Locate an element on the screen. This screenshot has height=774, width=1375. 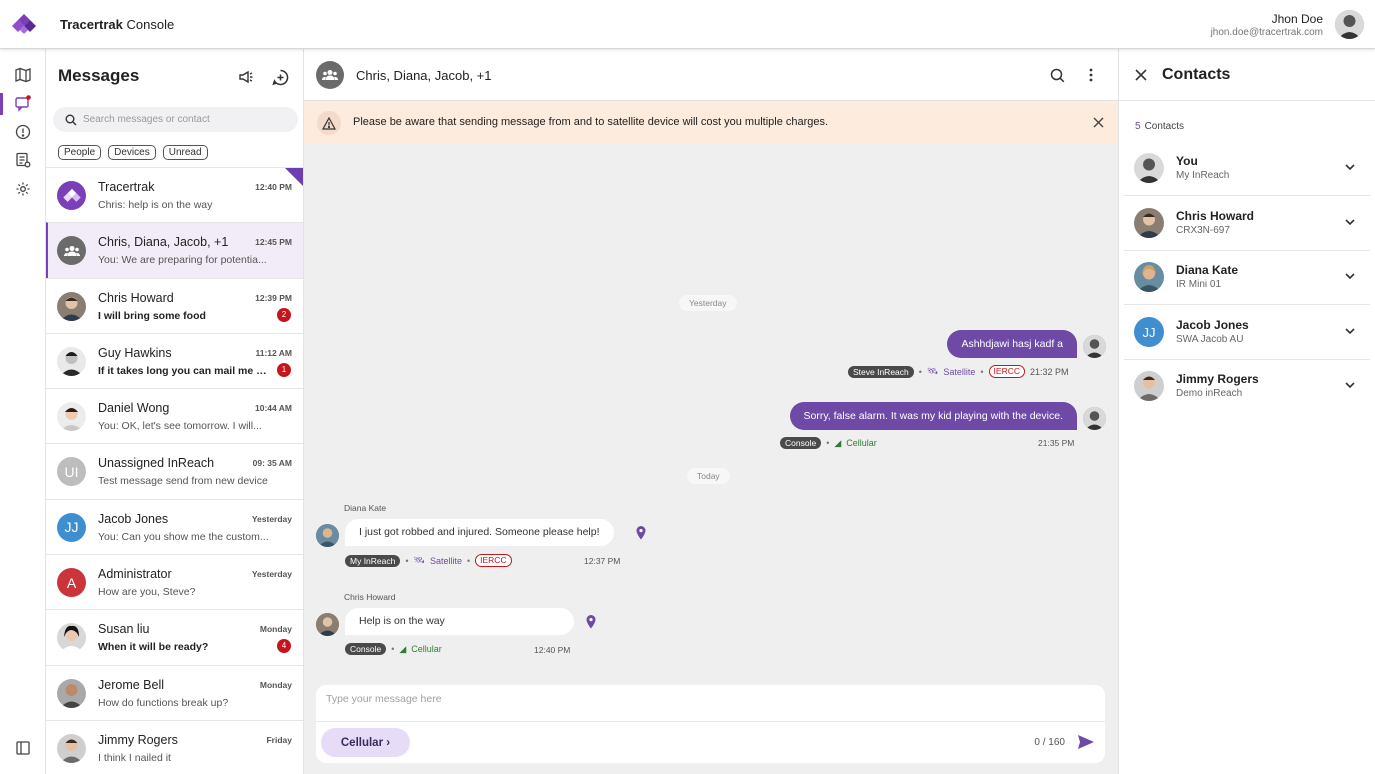
filter-chips: People Devices Unread is located at coordinates (133, 152).